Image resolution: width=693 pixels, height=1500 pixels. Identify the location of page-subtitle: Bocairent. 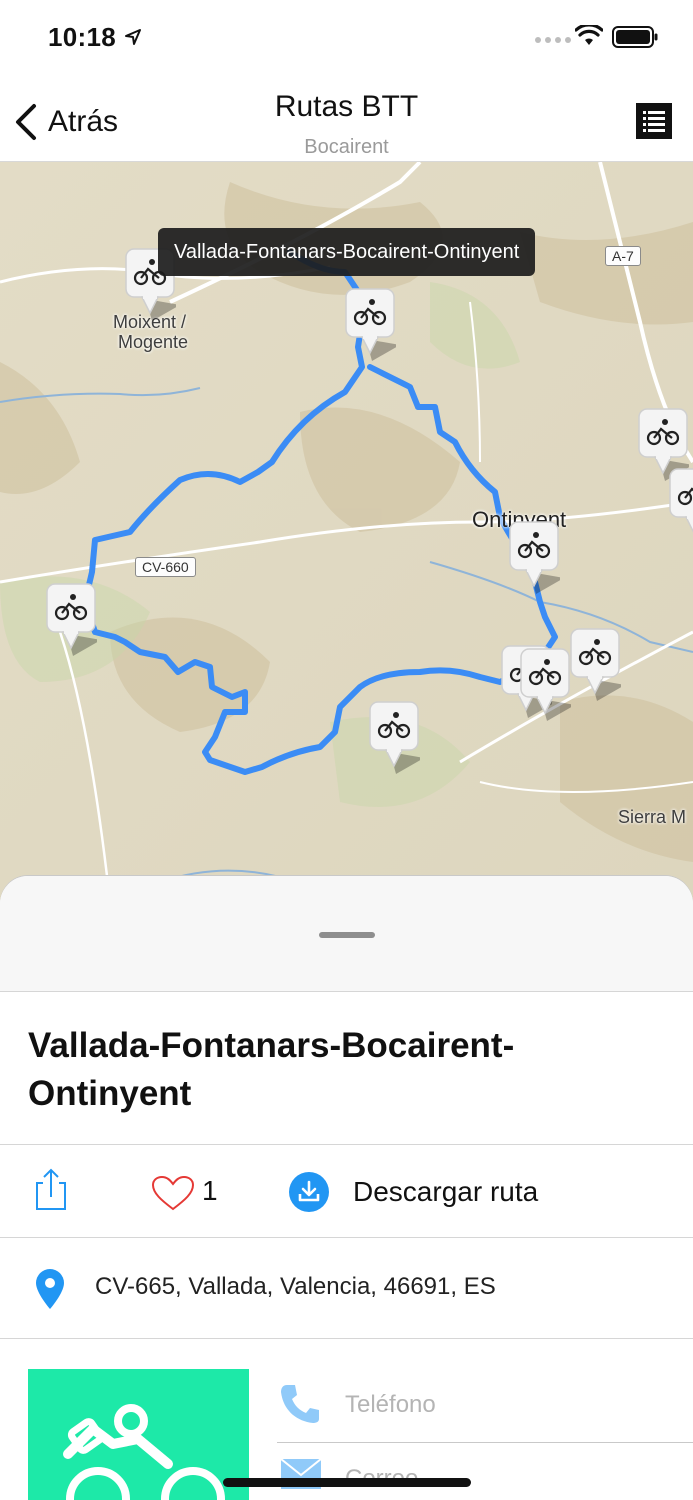
(346, 147).